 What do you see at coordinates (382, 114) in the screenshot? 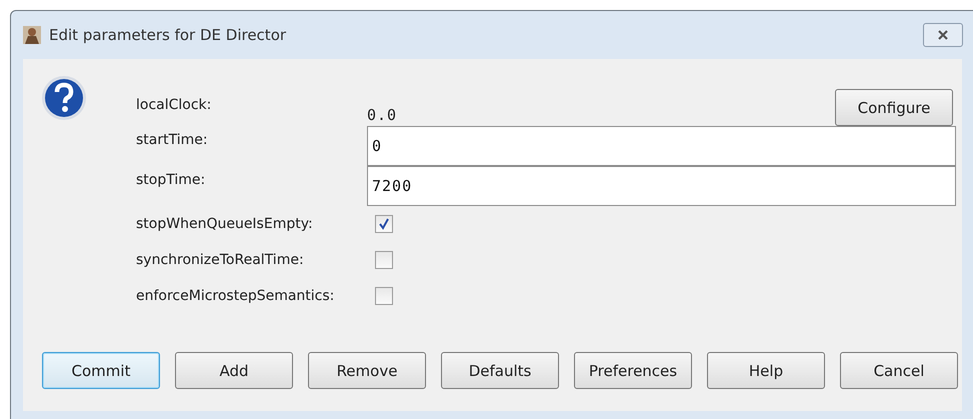
I see `parameter-value: 0.0` at bounding box center [382, 114].